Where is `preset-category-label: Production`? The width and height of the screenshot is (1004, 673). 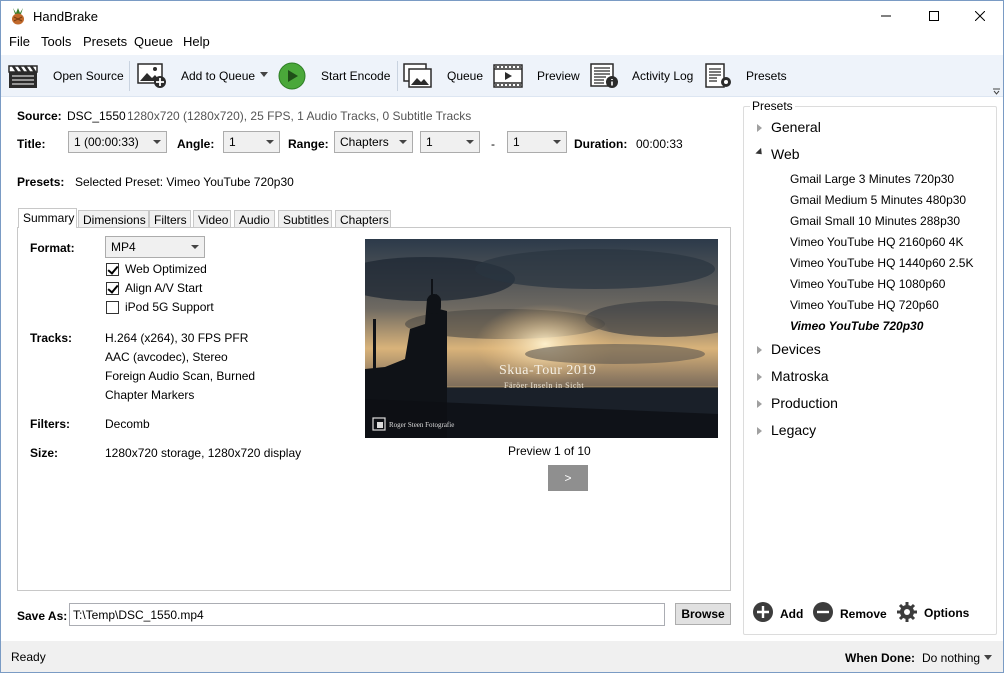 preset-category-label: Production is located at coordinates (804, 403).